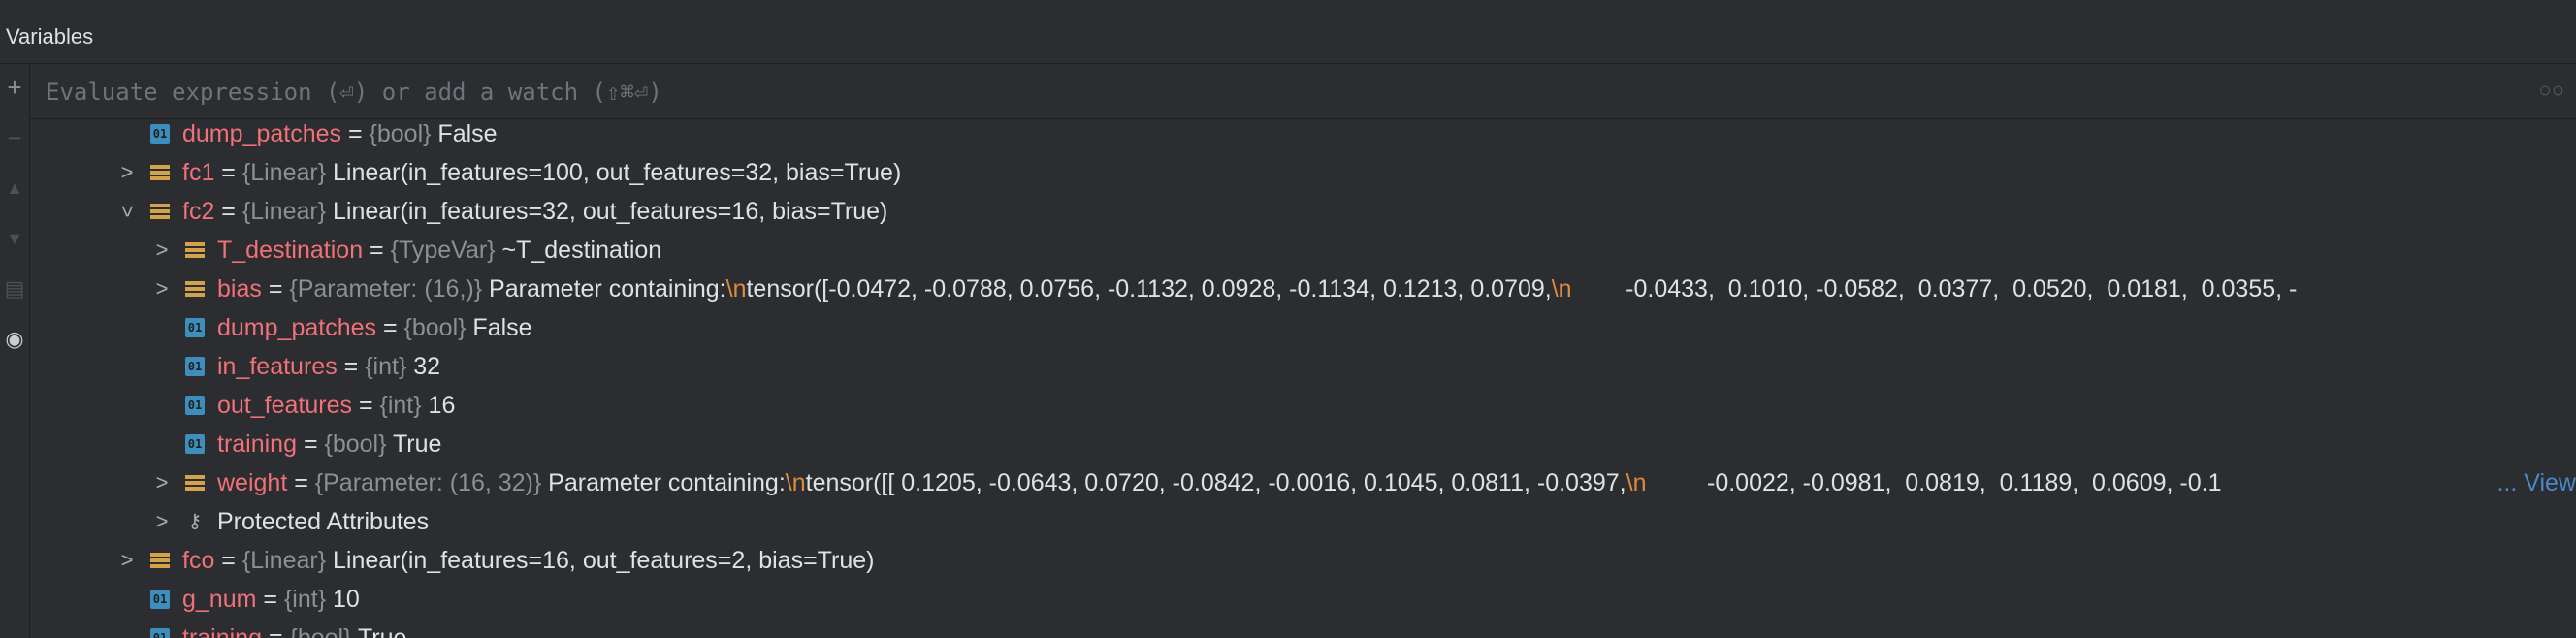  What do you see at coordinates (198, 211) in the screenshot?
I see `var-name: fc2` at bounding box center [198, 211].